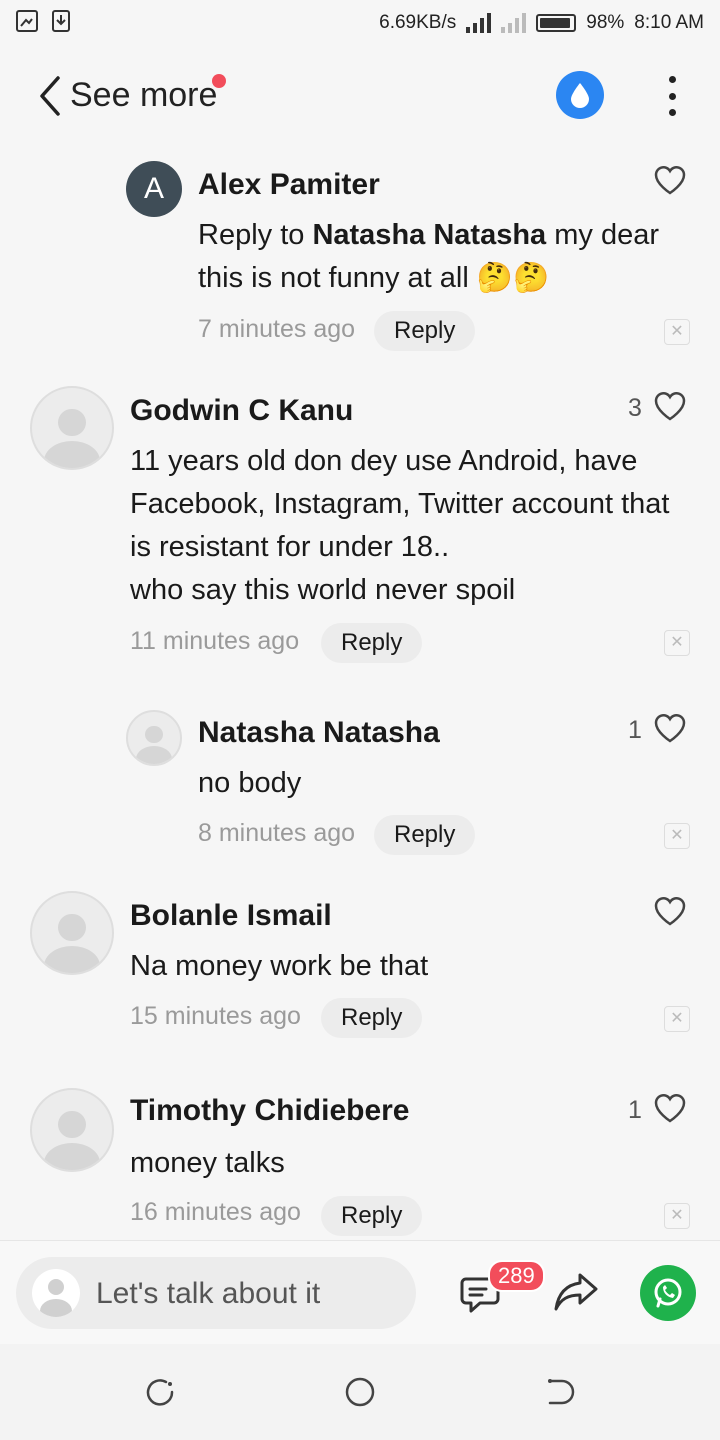  I want to click on gallery-icon, so click(27, 21).